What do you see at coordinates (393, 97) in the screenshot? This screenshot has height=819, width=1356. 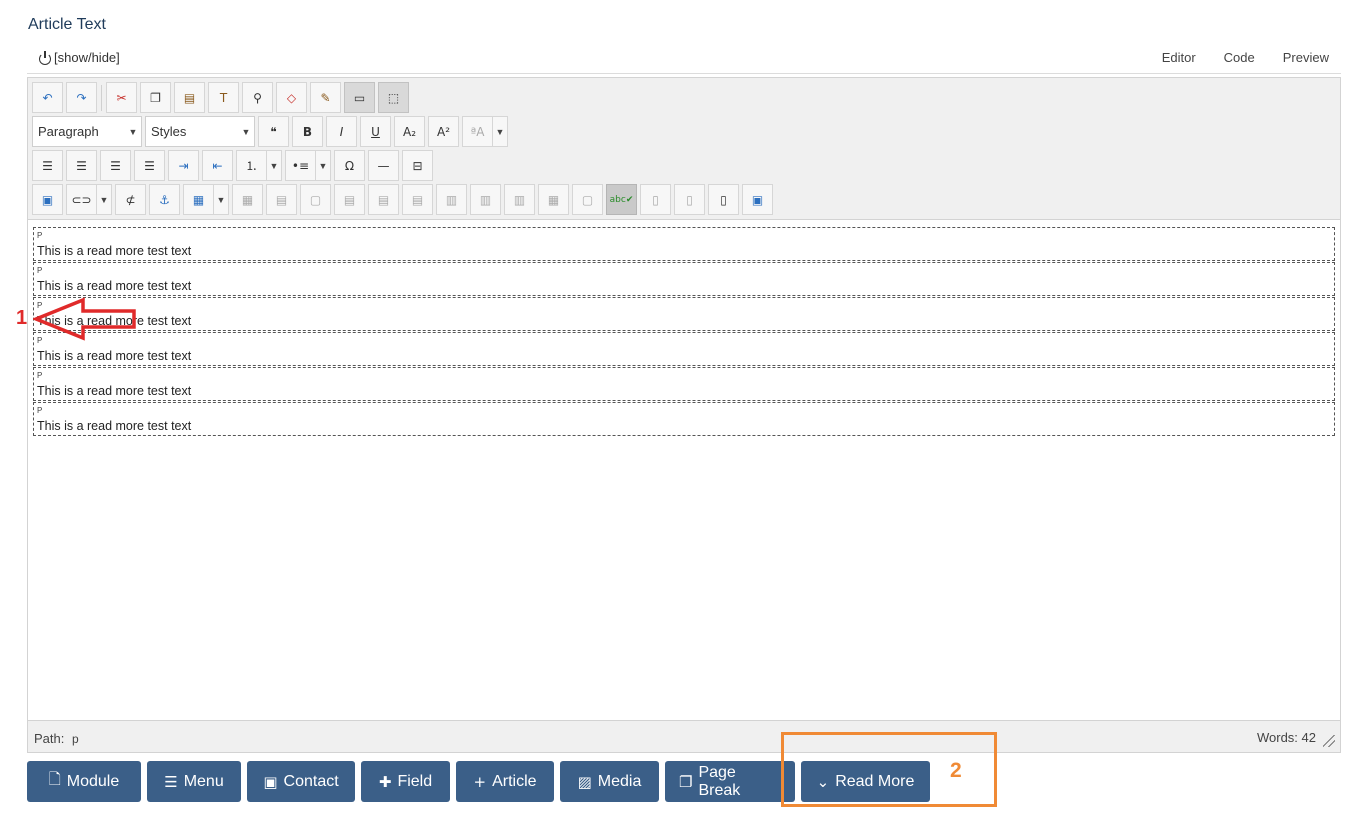 I see `visual-aid-icon: ⬚` at bounding box center [393, 97].